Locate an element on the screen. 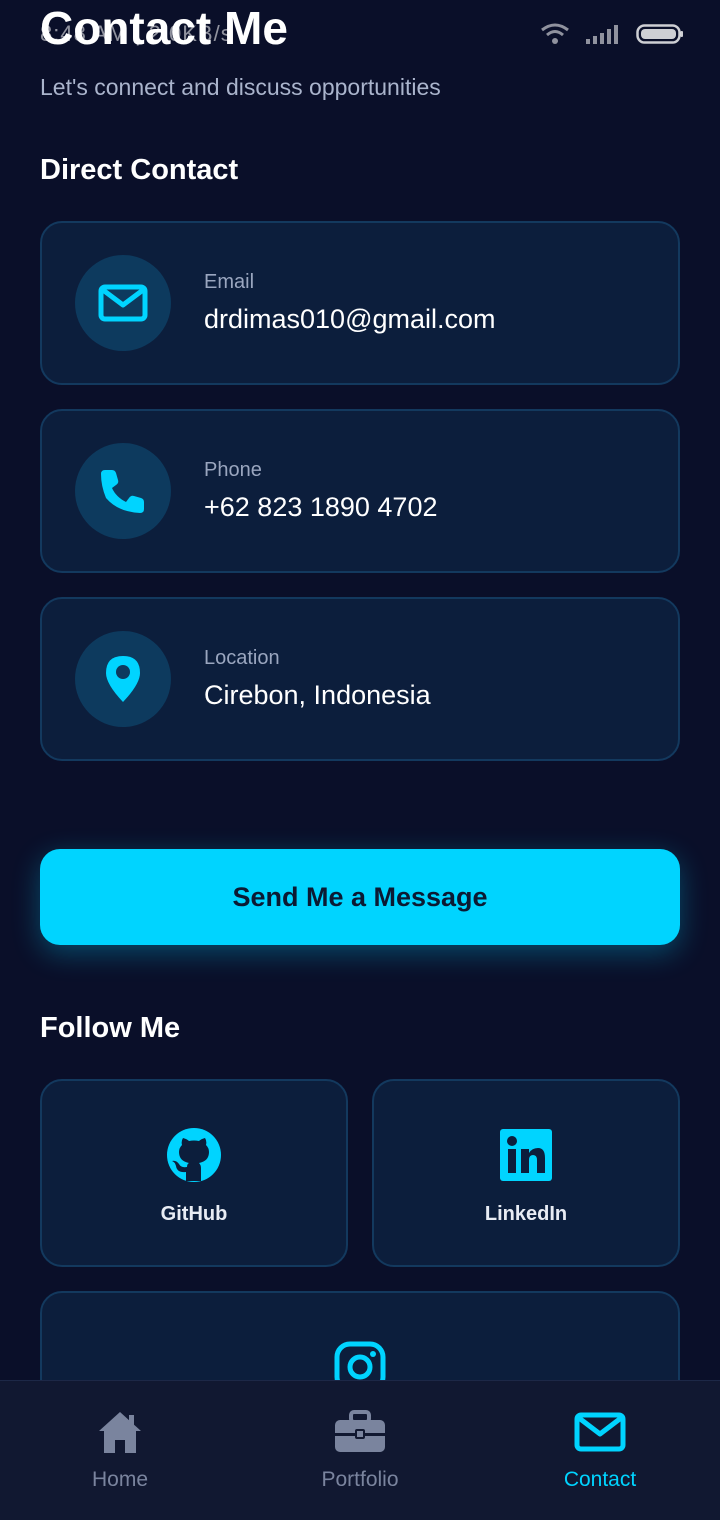 The height and width of the screenshot is (1520, 720). bottom-nav: Home Portfolio Contact is located at coordinates (360, 1450).